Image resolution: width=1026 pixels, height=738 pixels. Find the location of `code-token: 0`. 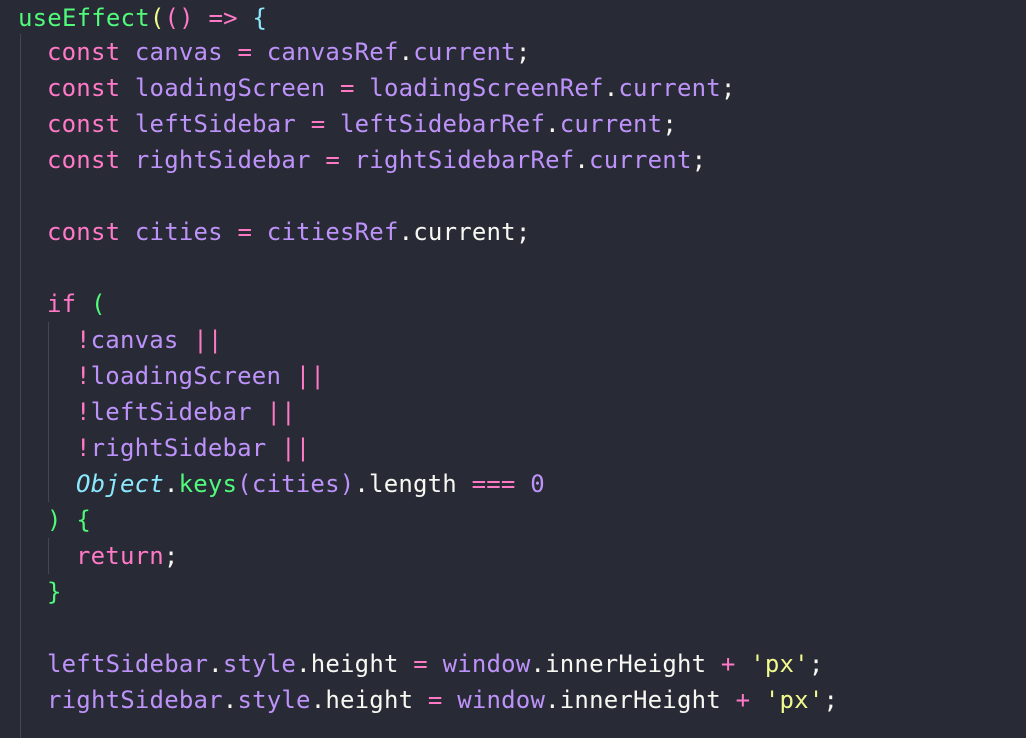

code-token: 0 is located at coordinates (530, 484).